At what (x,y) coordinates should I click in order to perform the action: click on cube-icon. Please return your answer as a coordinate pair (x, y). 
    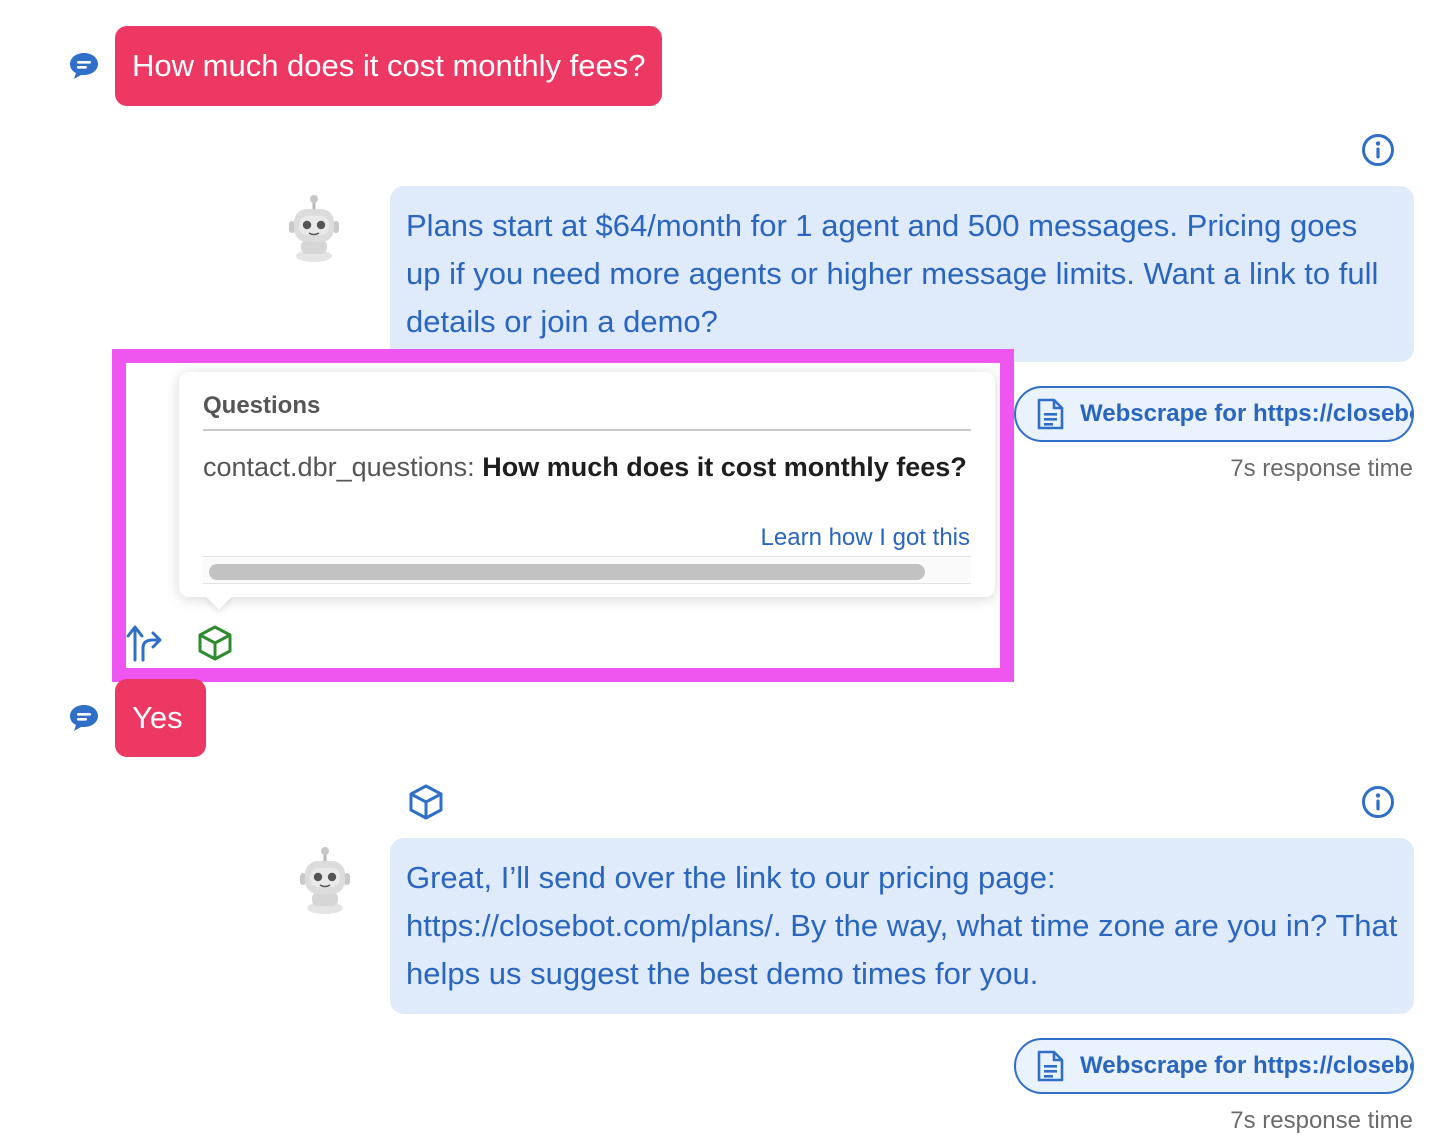
    Looking at the image, I should click on (426, 802).